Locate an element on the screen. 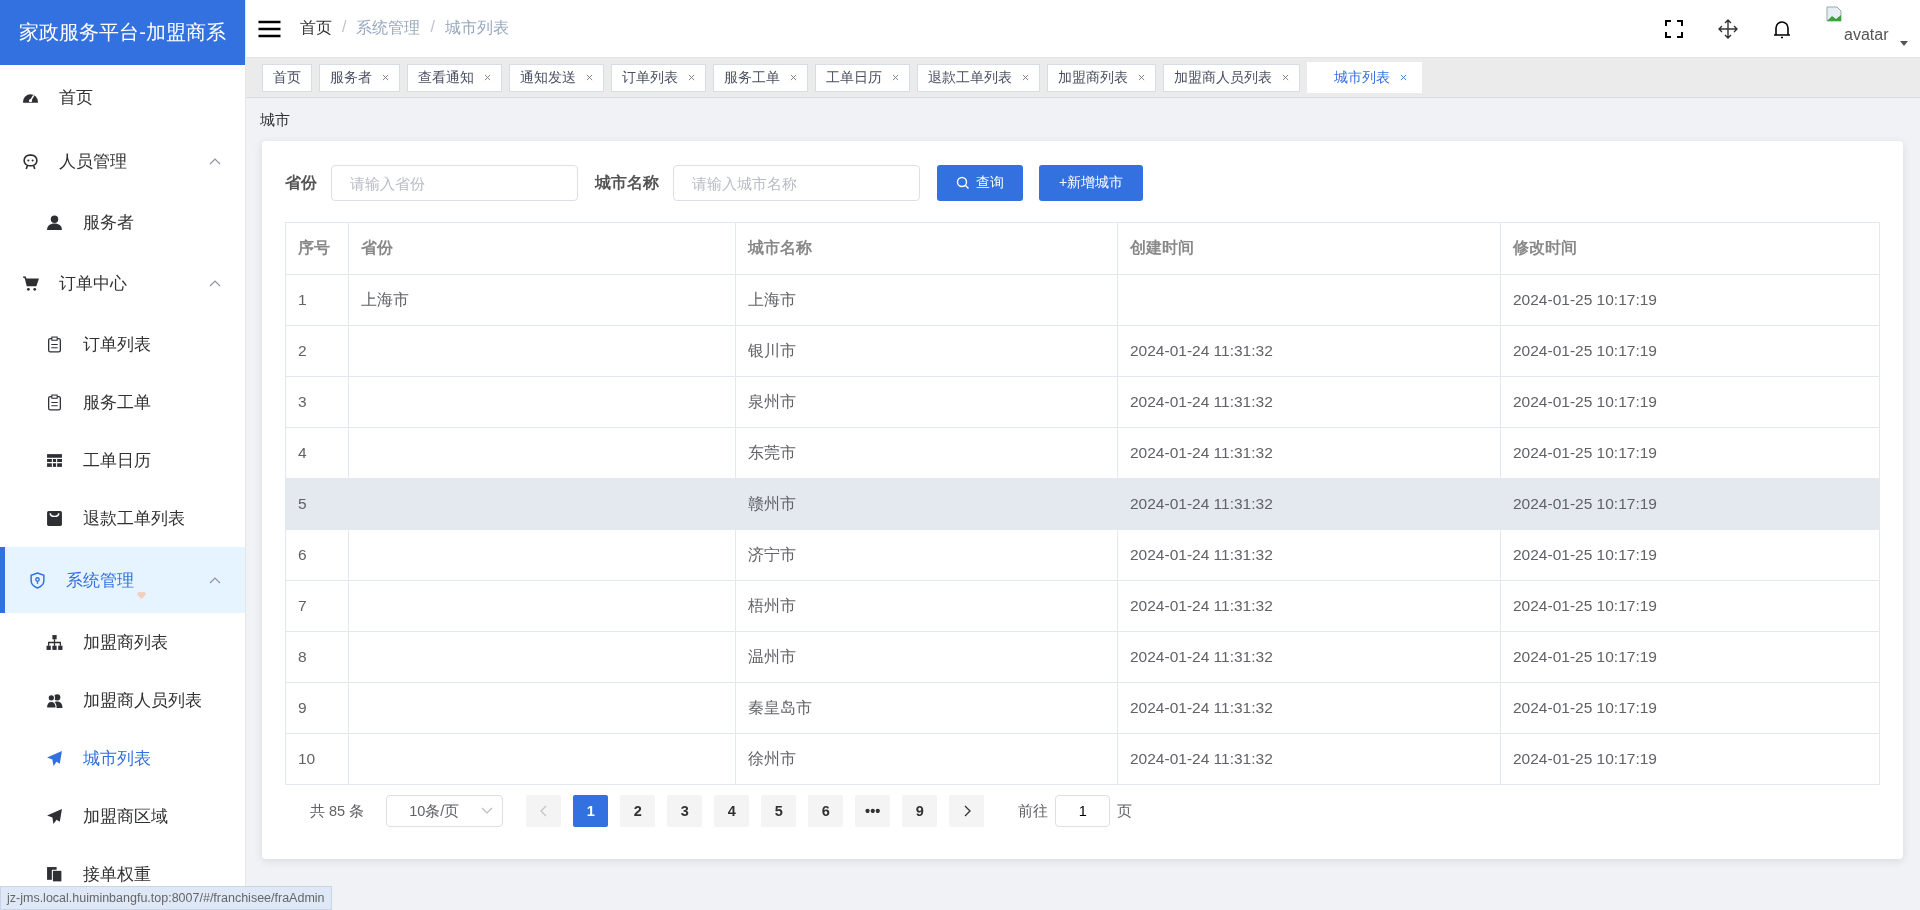 Image resolution: width=1920 pixels, height=910 pixels. table-row: 6 济宁市 2024-01-24 11:31:32 2024-01-25 10:17:19 is located at coordinates (1082, 555).